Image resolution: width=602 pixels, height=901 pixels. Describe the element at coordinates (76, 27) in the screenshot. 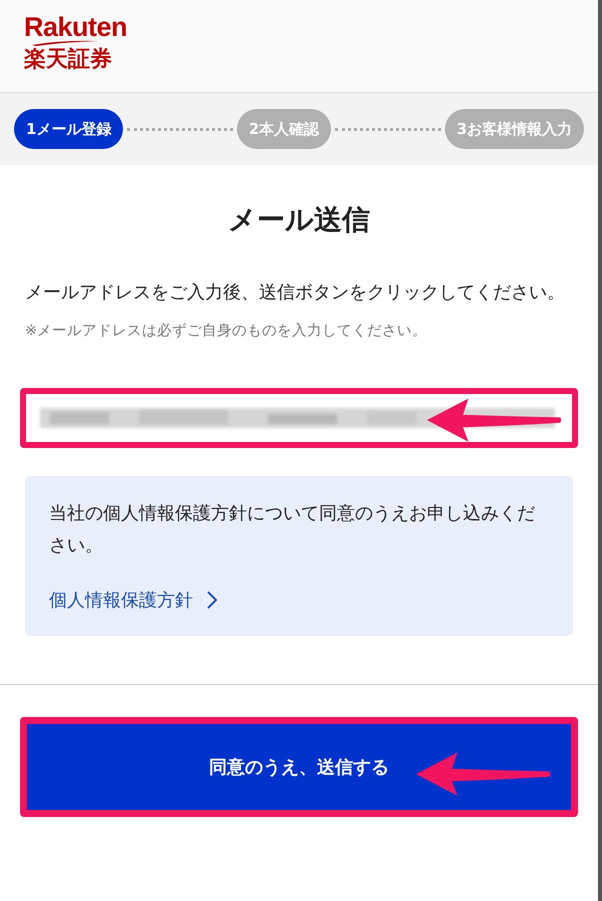

I see `logo-wordmark: Rakuten` at that location.